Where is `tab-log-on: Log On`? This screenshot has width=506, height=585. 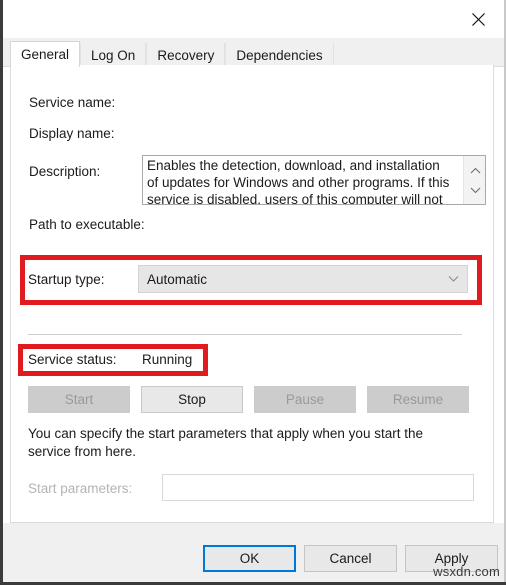
tab-log-on: Log On is located at coordinates (113, 55).